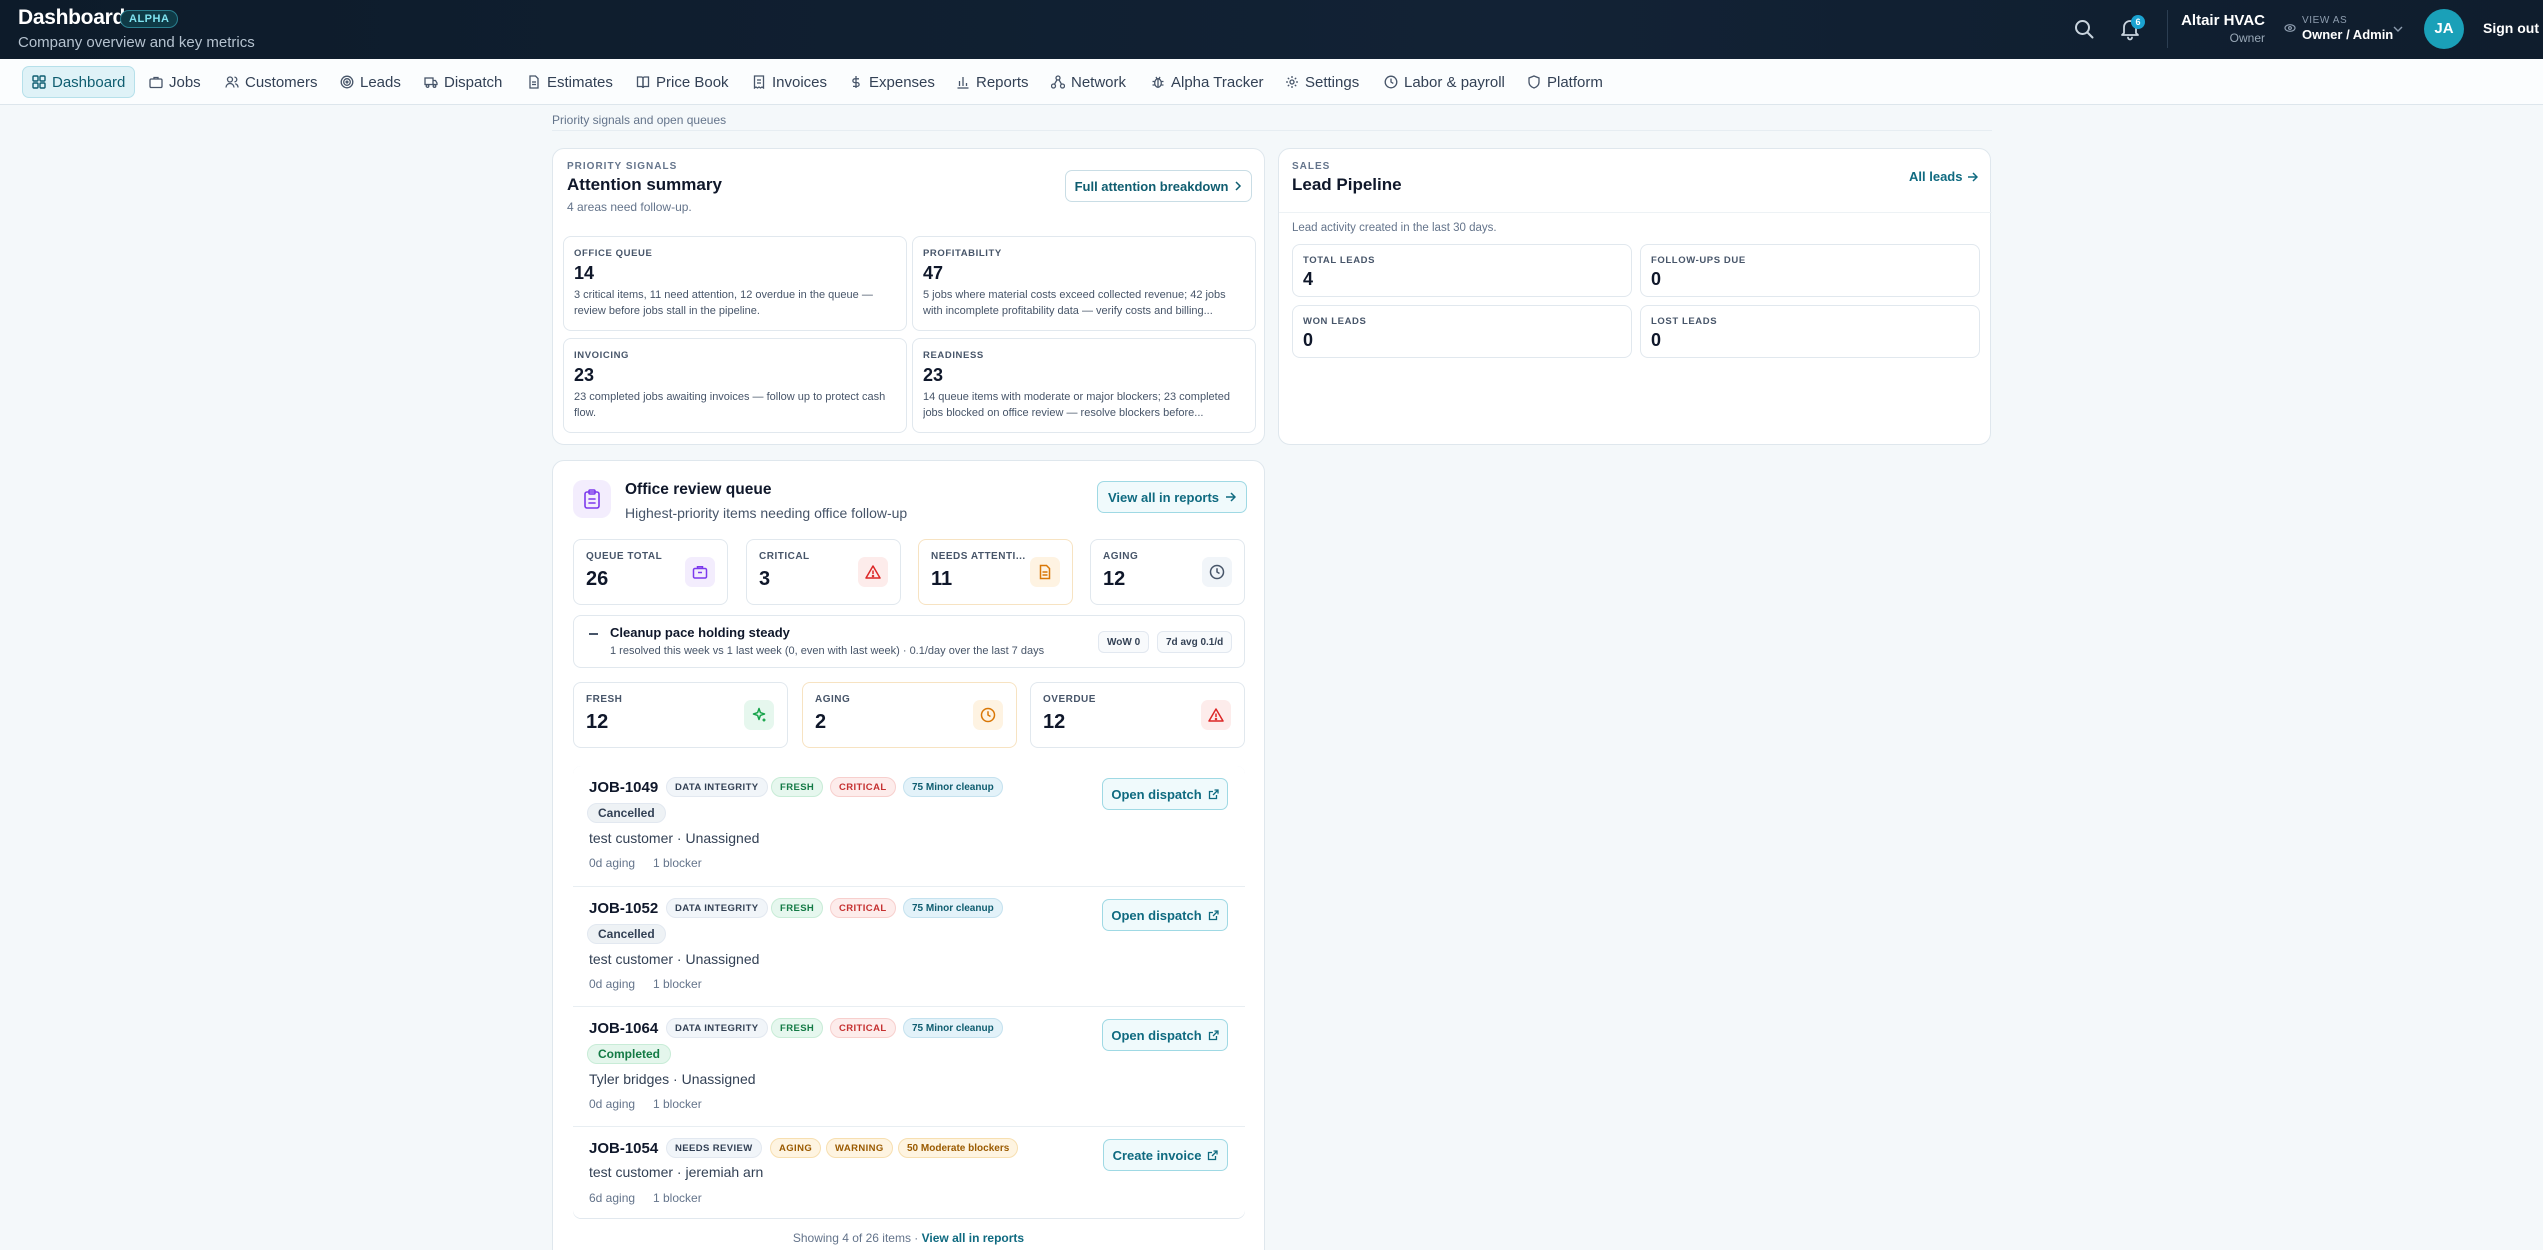 The width and height of the screenshot is (2543, 1250). I want to click on tile-label: TOTAL LEADS, so click(1339, 260).